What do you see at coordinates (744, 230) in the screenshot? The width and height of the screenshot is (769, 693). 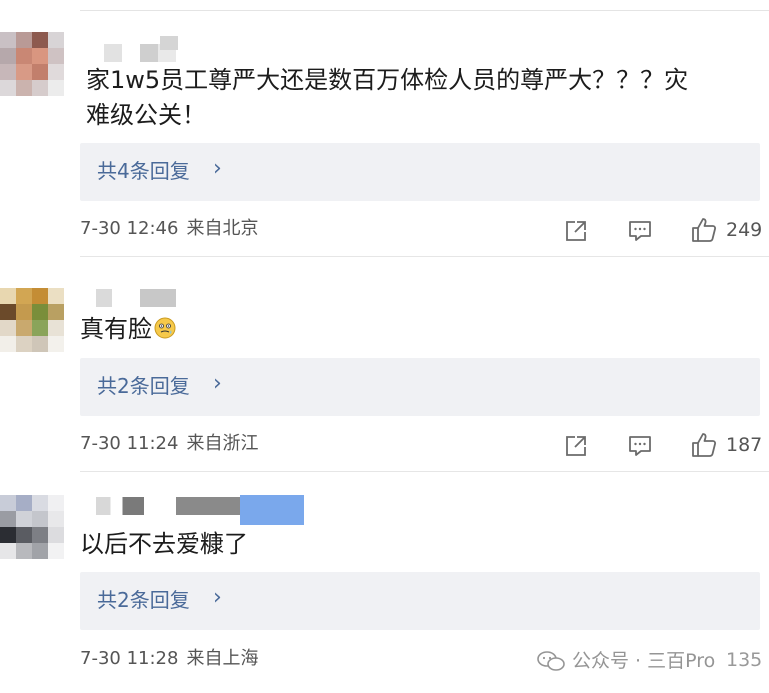 I see `like-count: 249` at bounding box center [744, 230].